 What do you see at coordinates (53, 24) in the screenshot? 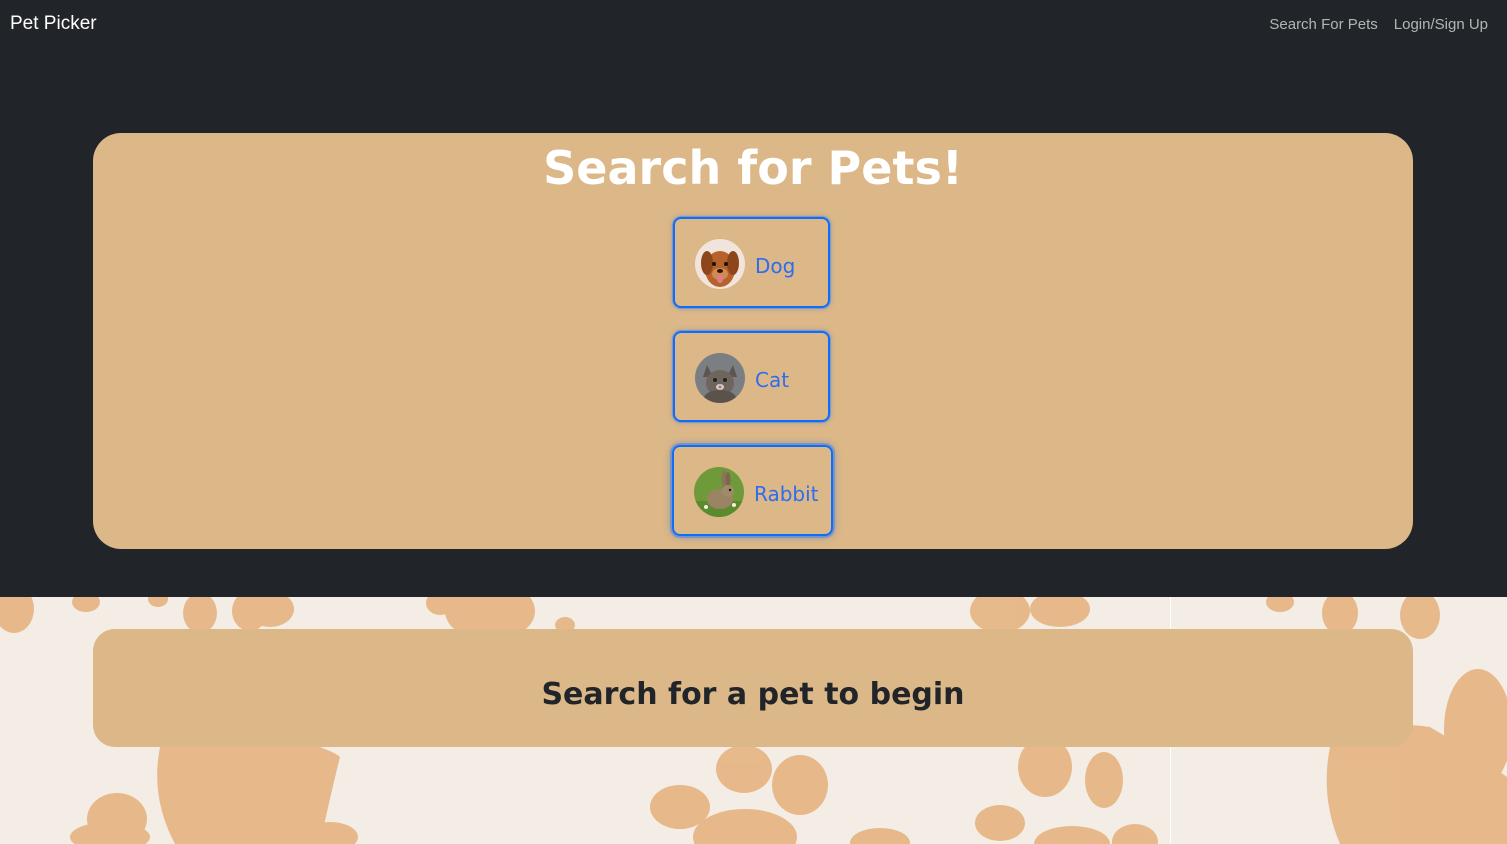
I see `brand-logo: Pet Picker` at bounding box center [53, 24].